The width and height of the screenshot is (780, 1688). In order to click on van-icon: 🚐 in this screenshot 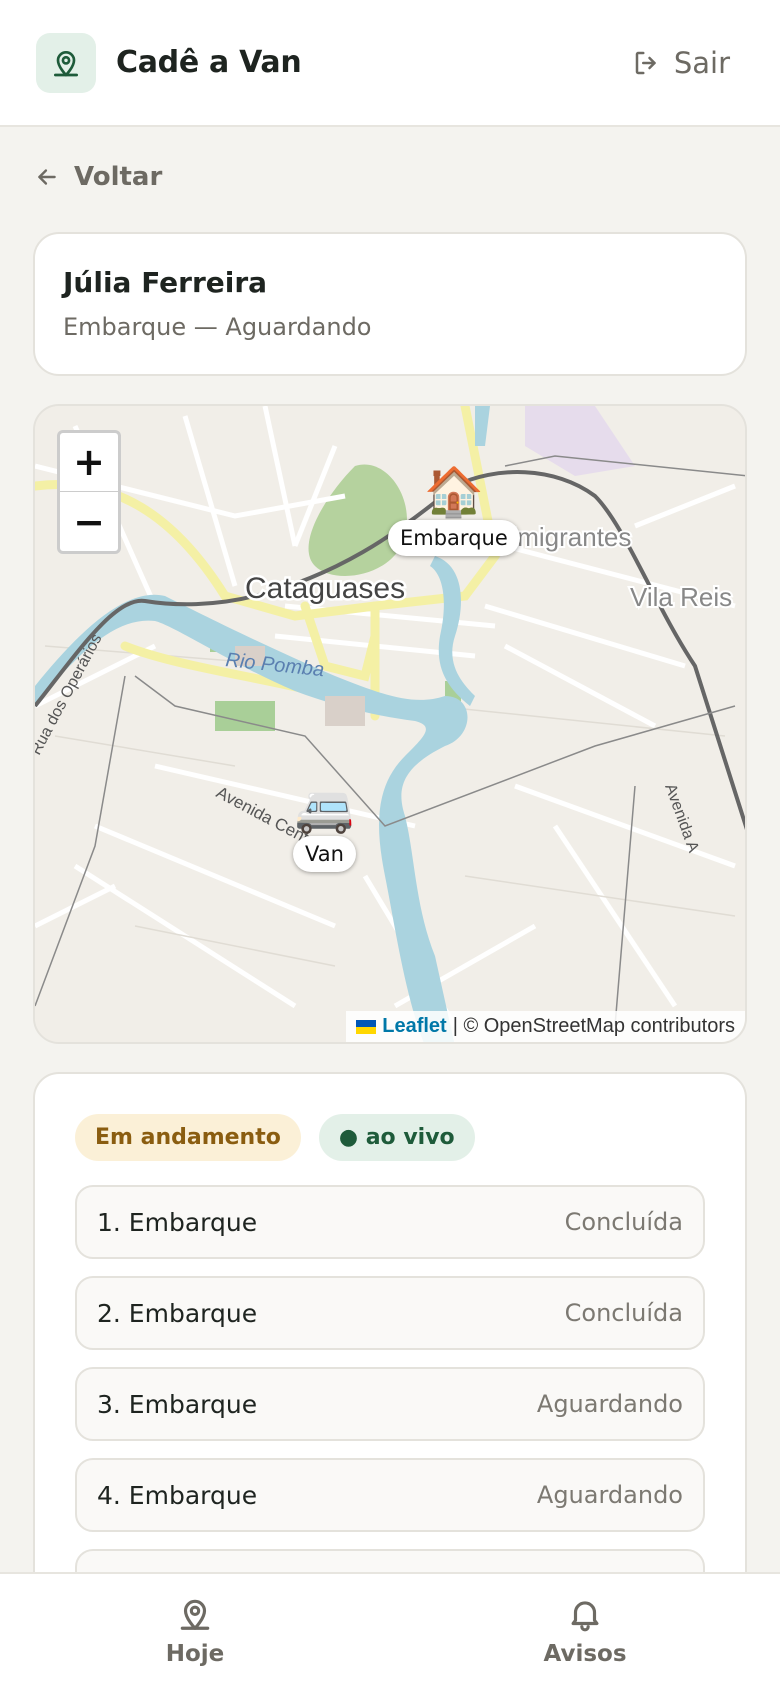, I will do `click(324, 808)`.